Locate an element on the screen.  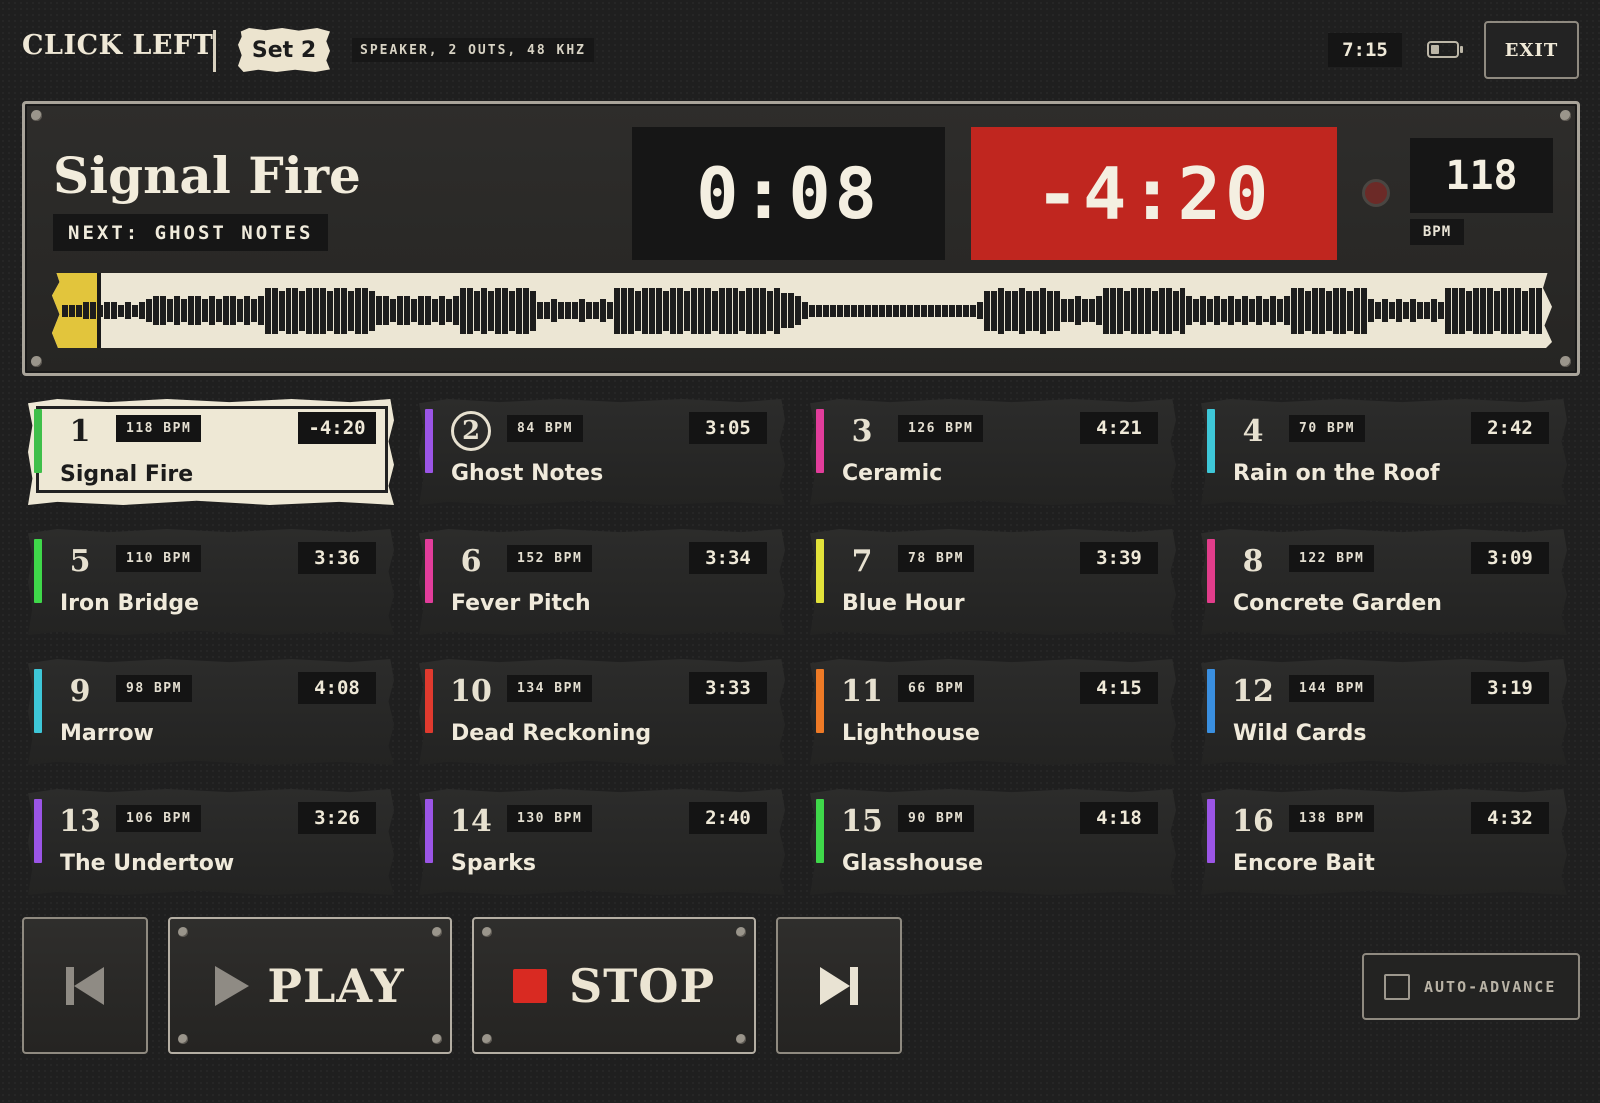
stop-button: STOP is located at coordinates (614, 985).